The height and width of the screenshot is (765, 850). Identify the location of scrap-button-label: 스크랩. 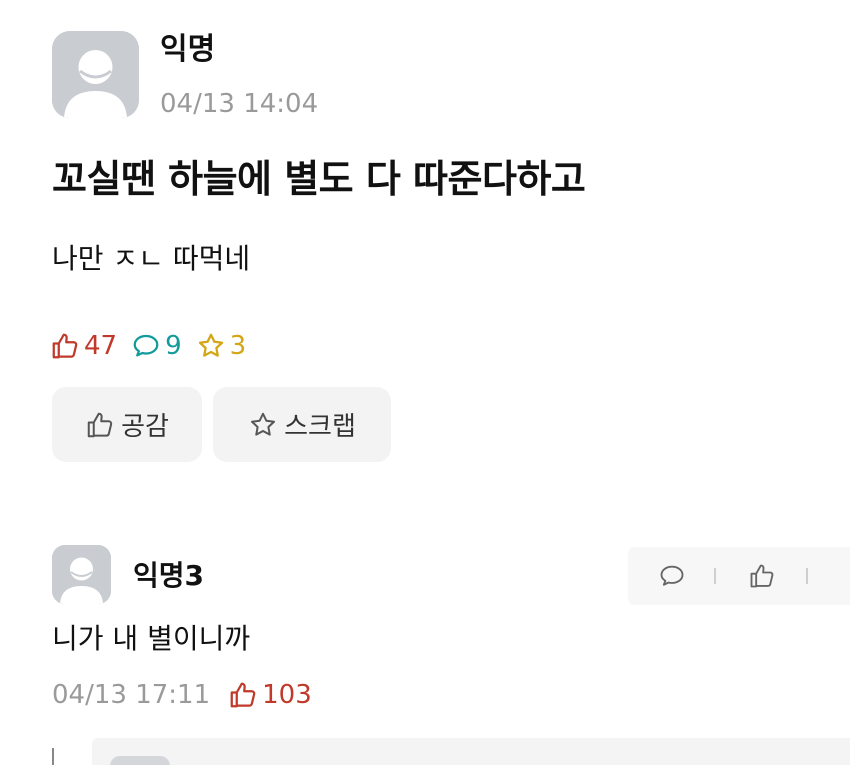
(320, 427).